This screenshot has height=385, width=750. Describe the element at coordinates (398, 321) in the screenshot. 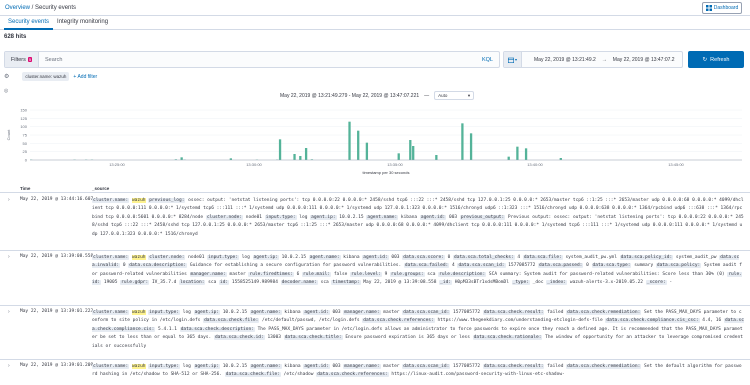

I see `field-key: data.sca.check.references:` at that location.